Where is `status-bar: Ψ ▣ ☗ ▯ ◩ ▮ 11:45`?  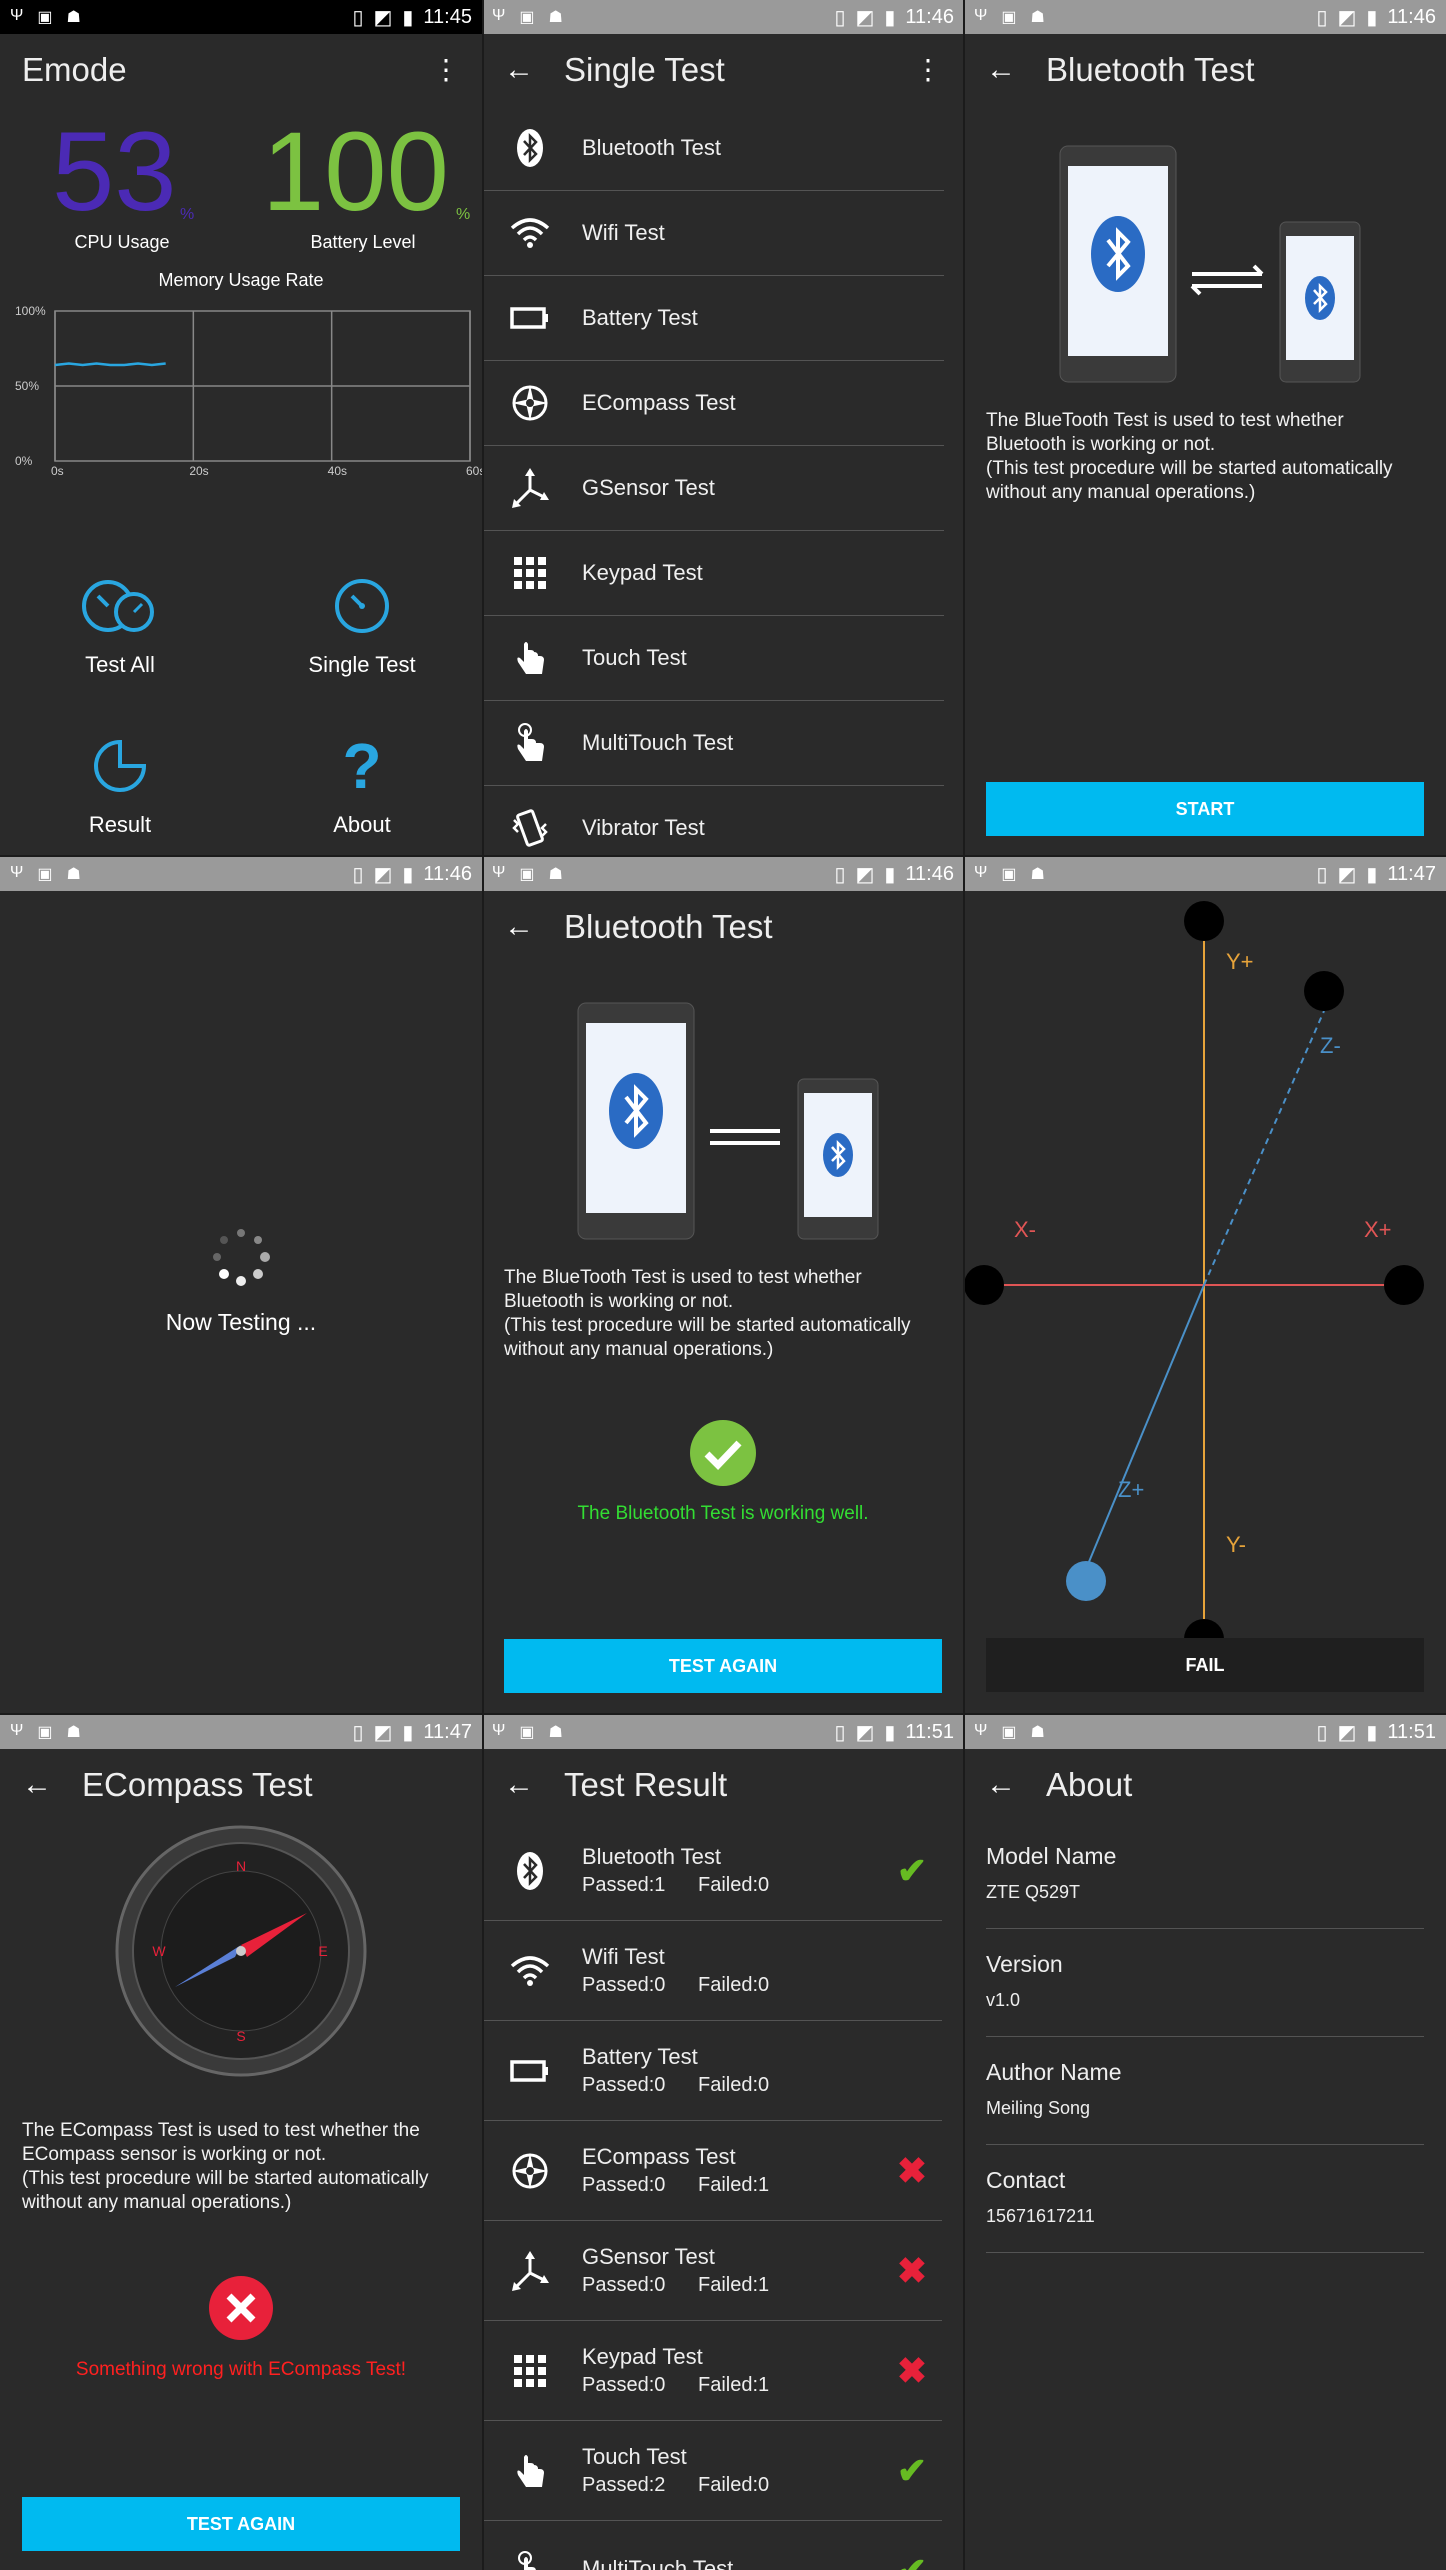
status-bar: Ψ ▣ ☗ ▯ ◩ ▮ 11:45 is located at coordinates (241, 17).